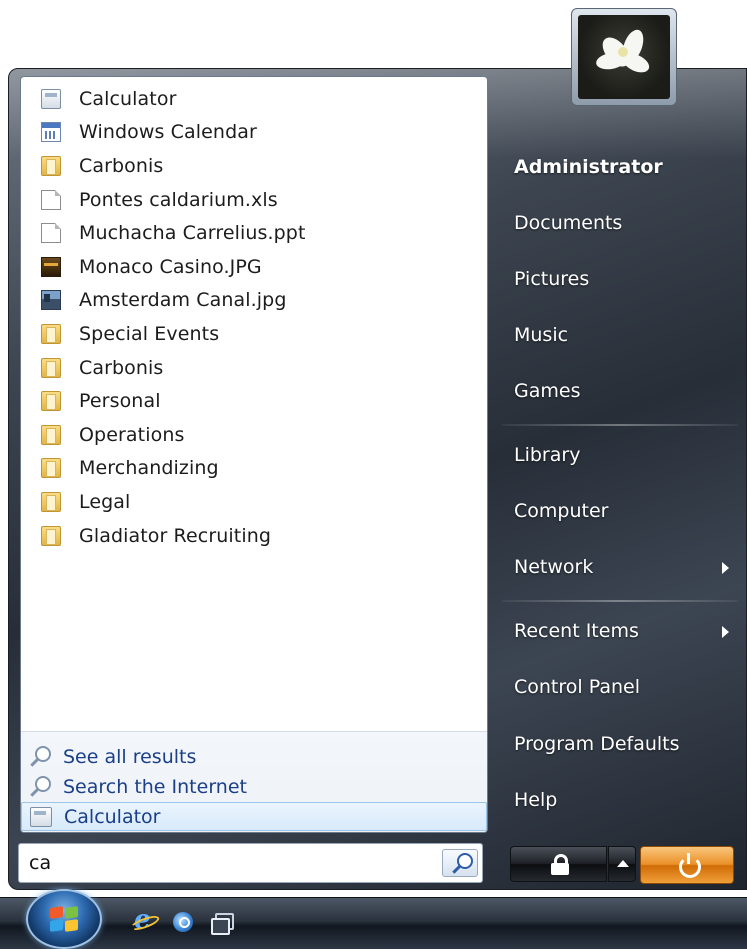 The image size is (747, 949). Describe the element at coordinates (175, 535) in the screenshot. I see `result-label: Gladiator Recruiting` at that location.